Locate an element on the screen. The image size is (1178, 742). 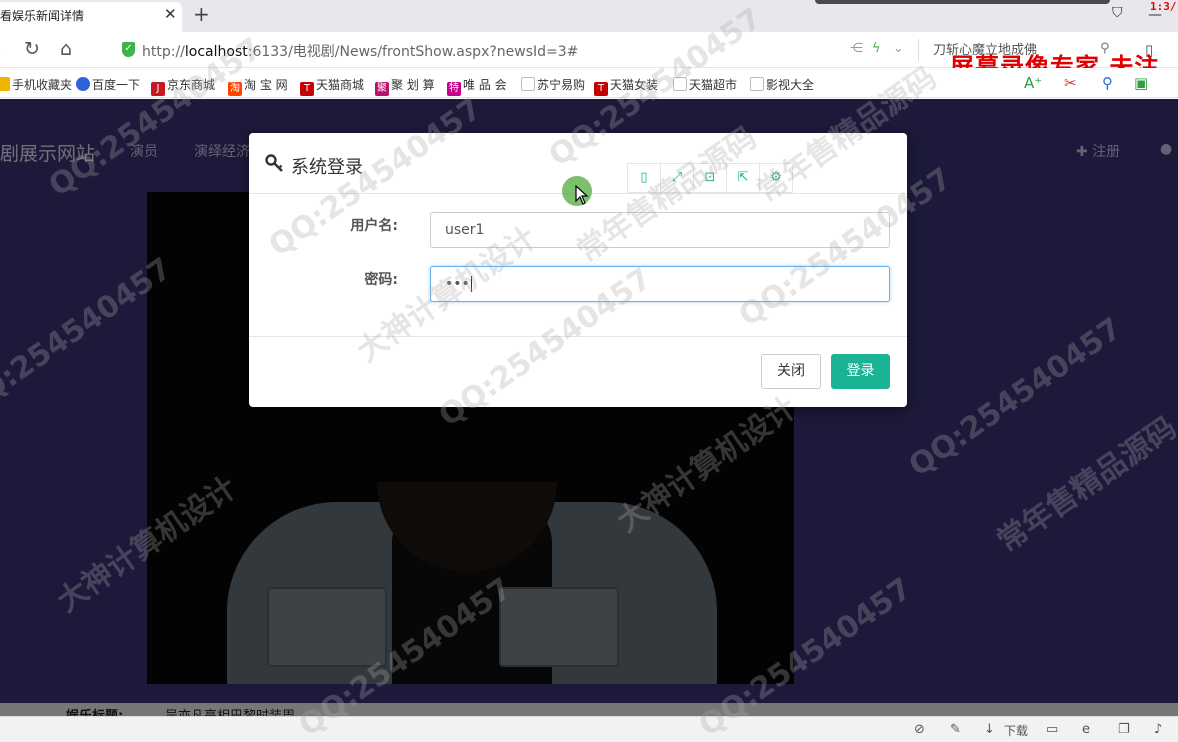
key-icon is located at coordinates (274, 163).